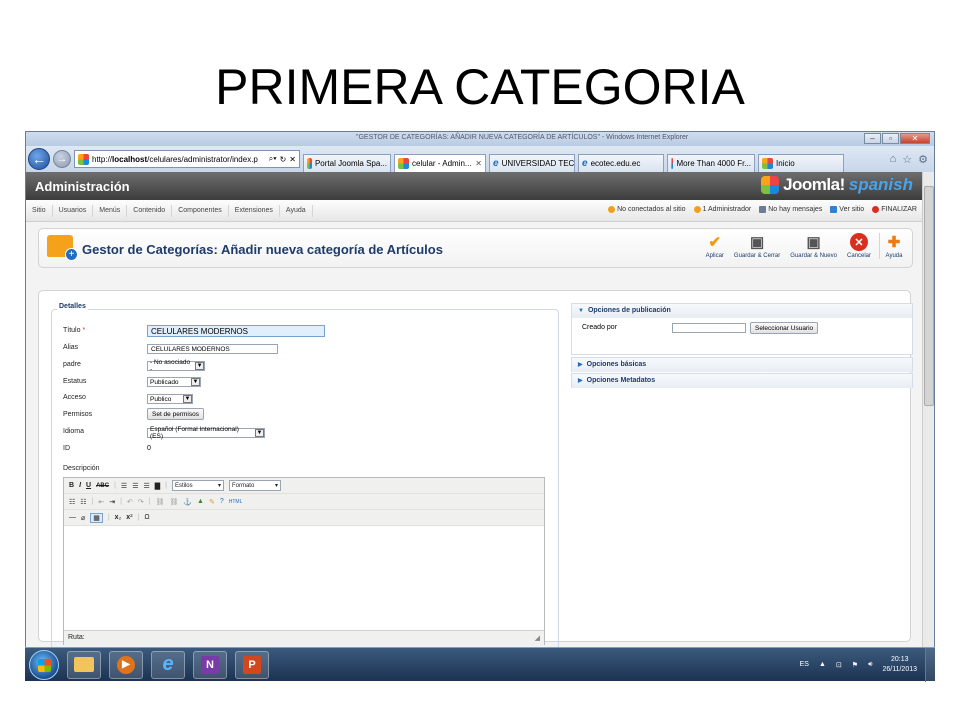 Image resolution: width=960 pixels, height=720 pixels. I want to click on visual-aid-icon: ▦, so click(96, 517).